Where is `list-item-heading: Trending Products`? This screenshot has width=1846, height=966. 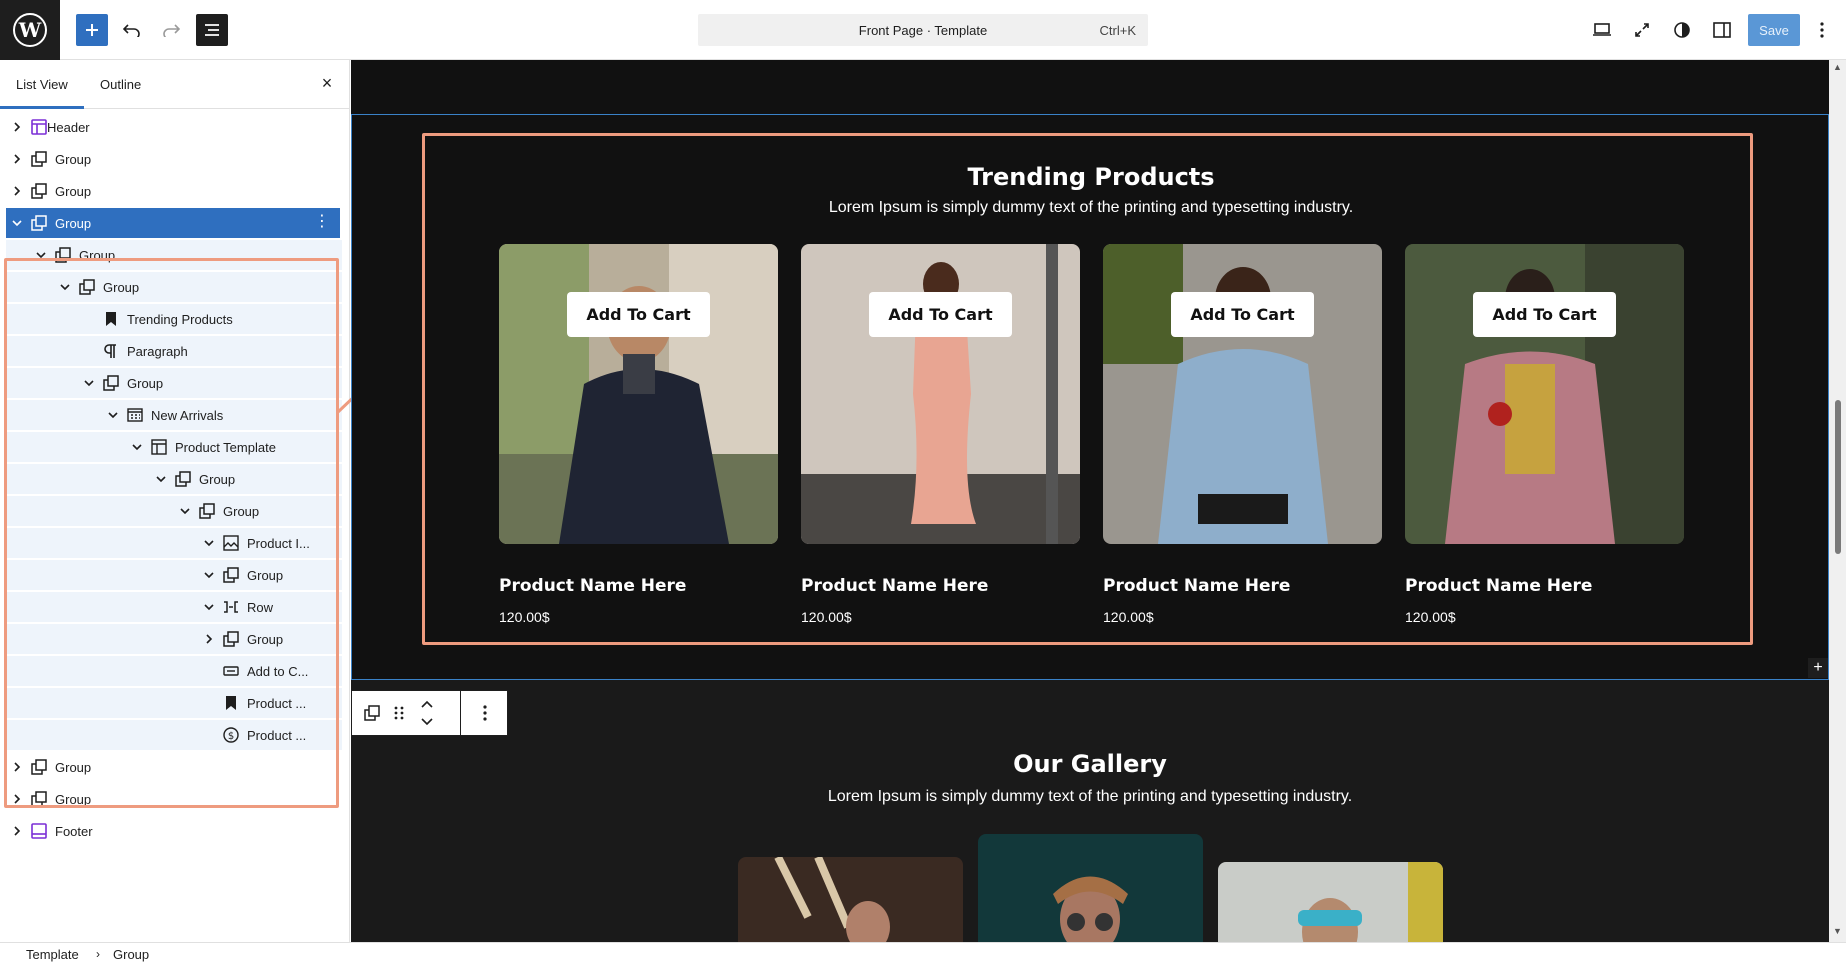 list-item-heading: Trending Products is located at coordinates (174, 319).